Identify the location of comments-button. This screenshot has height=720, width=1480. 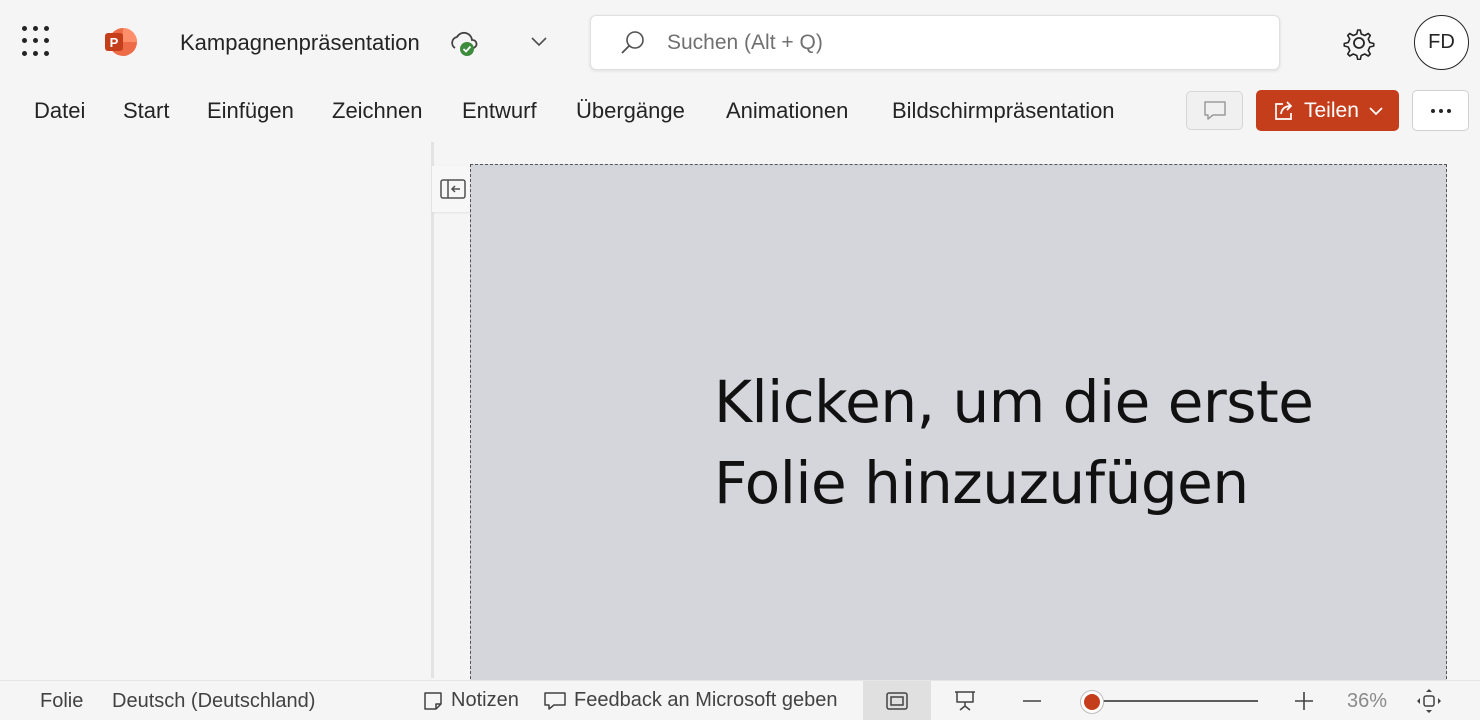
(1214, 110).